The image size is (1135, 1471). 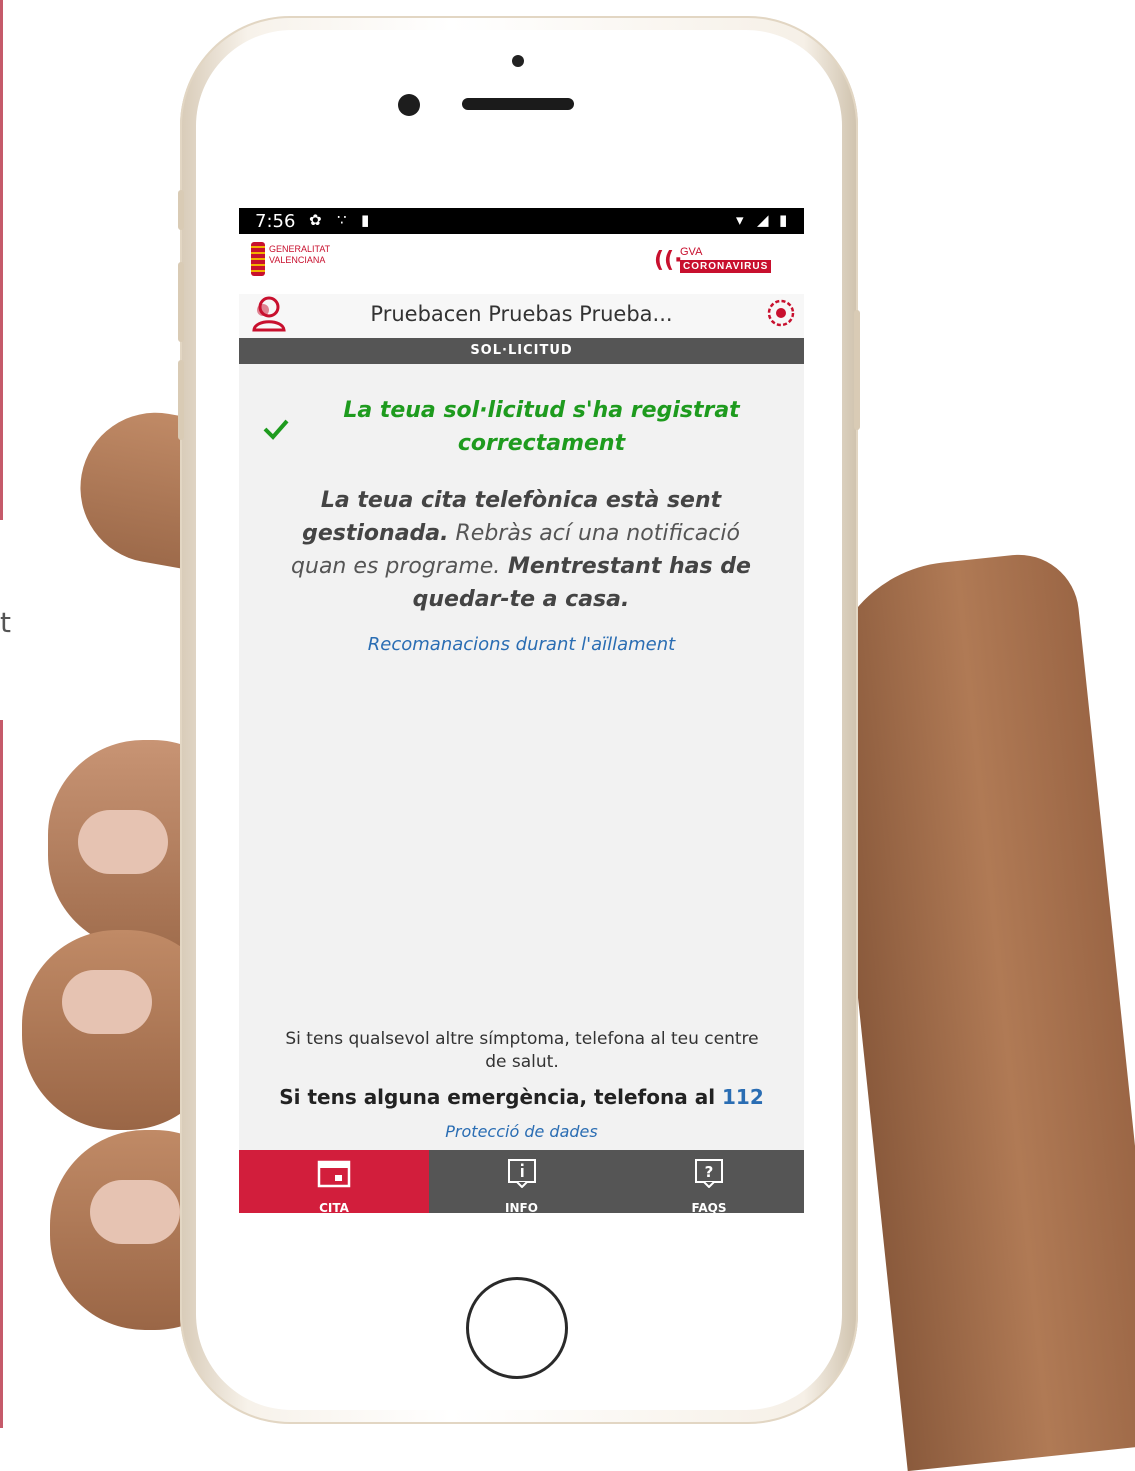 I want to click on battery-icon: ▮, so click(x=783, y=220).